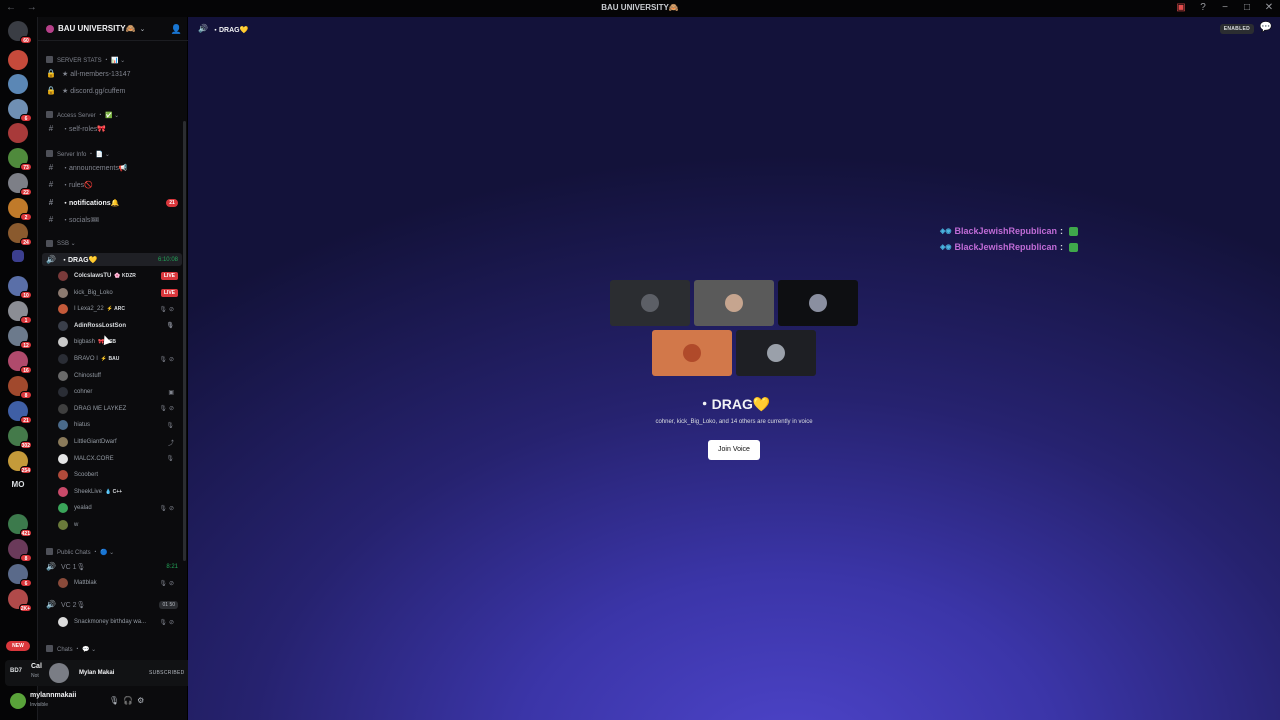 This screenshot has height=720, width=1280. Describe the element at coordinates (20, 462) in the screenshot. I see `server-icon: 254` at that location.